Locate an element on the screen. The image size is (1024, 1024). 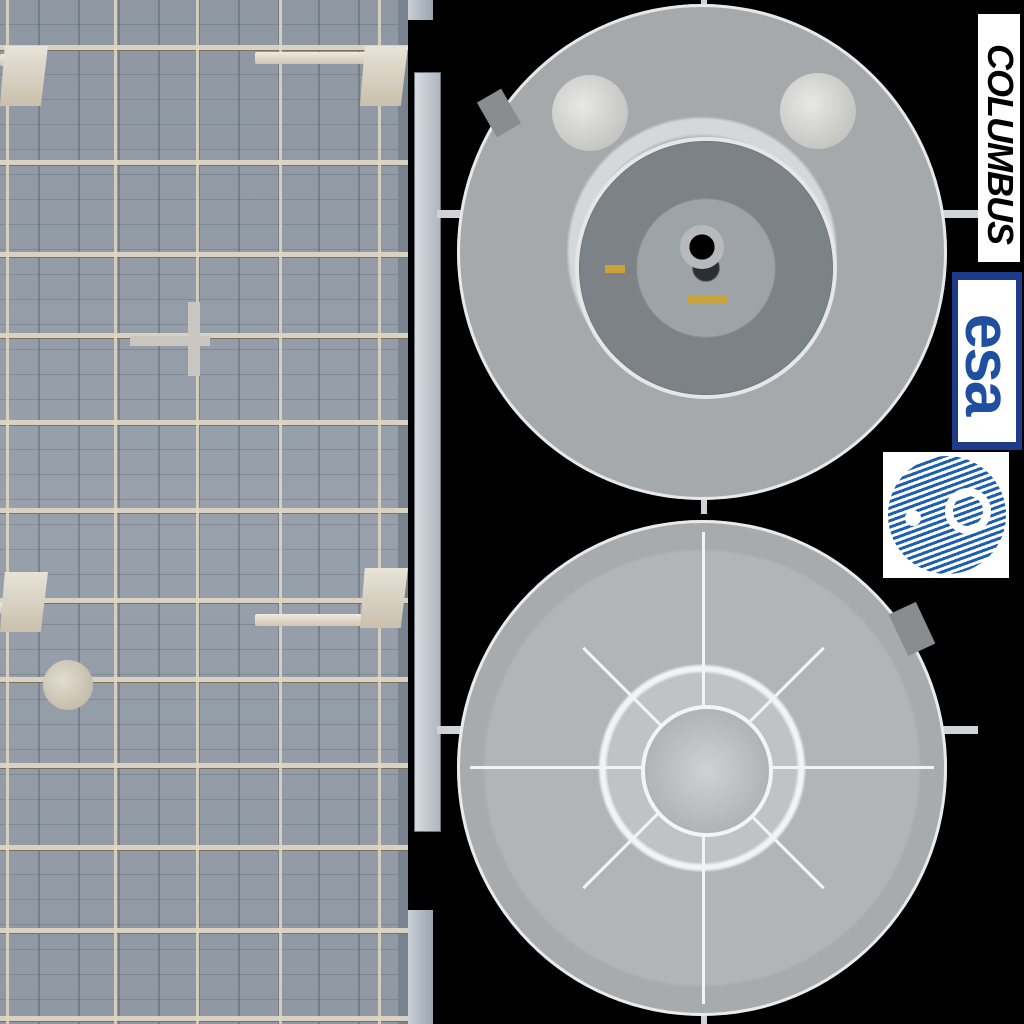
side-rail is located at coordinates (427, 452).